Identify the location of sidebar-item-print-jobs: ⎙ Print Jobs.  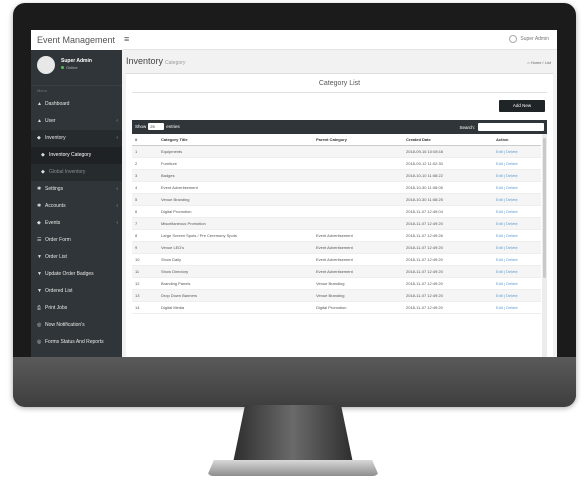
(76, 308).